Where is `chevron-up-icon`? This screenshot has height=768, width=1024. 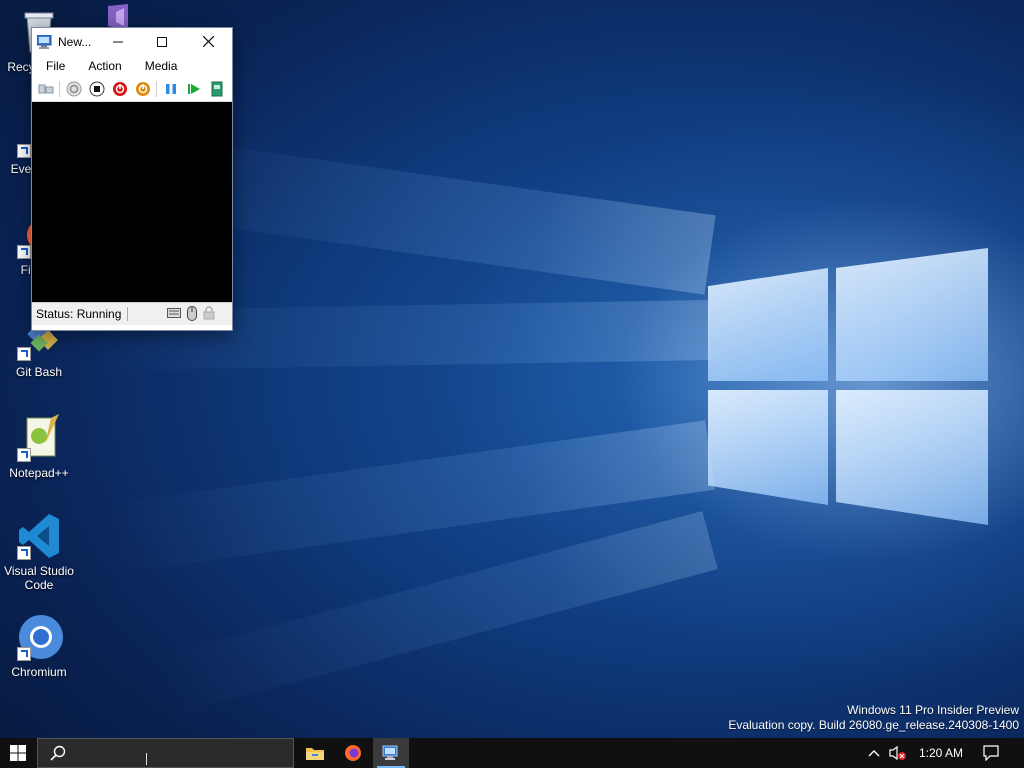 chevron-up-icon is located at coordinates (874, 753).